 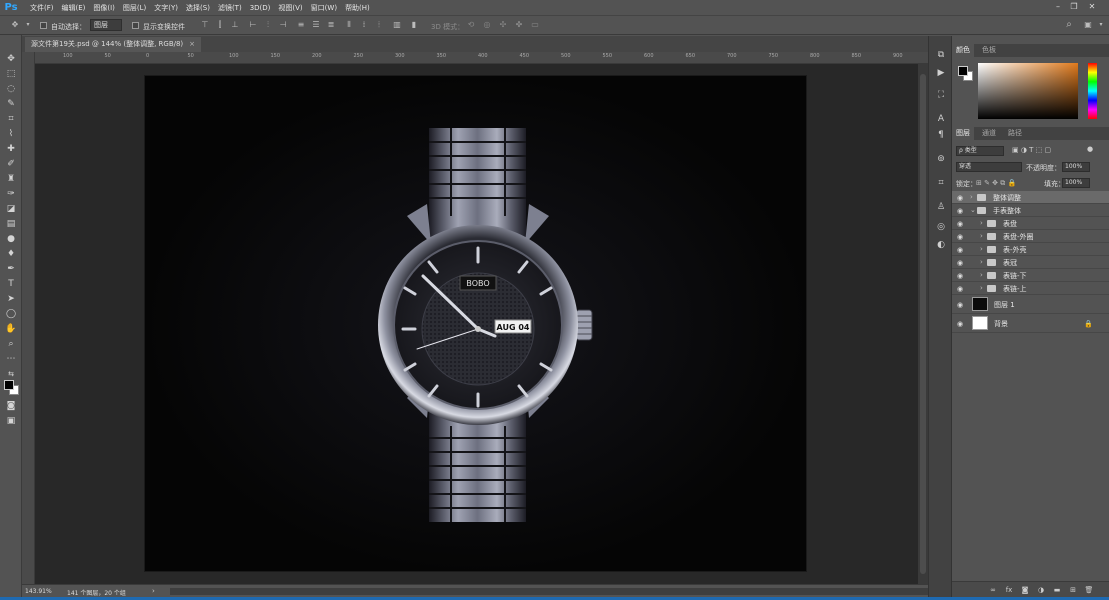 I want to click on fx-icon: fx, so click(x=1009, y=590).